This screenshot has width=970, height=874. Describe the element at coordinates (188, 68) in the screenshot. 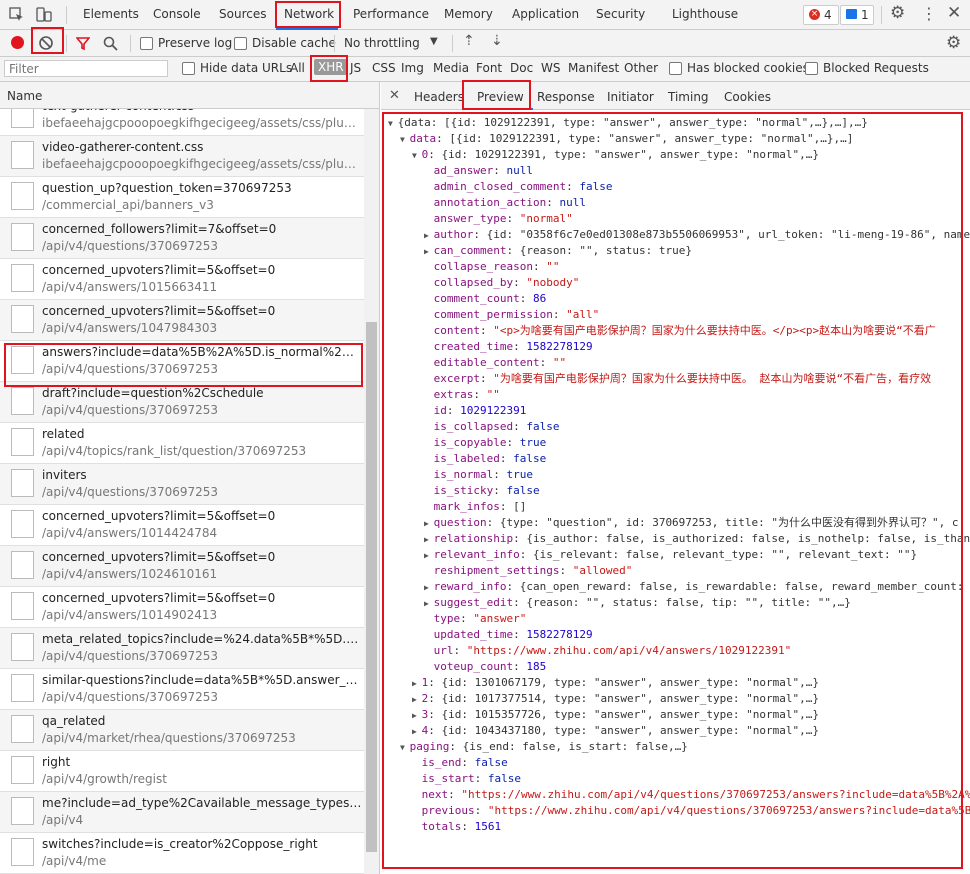

I see `hide-data-urls-checkbox` at that location.